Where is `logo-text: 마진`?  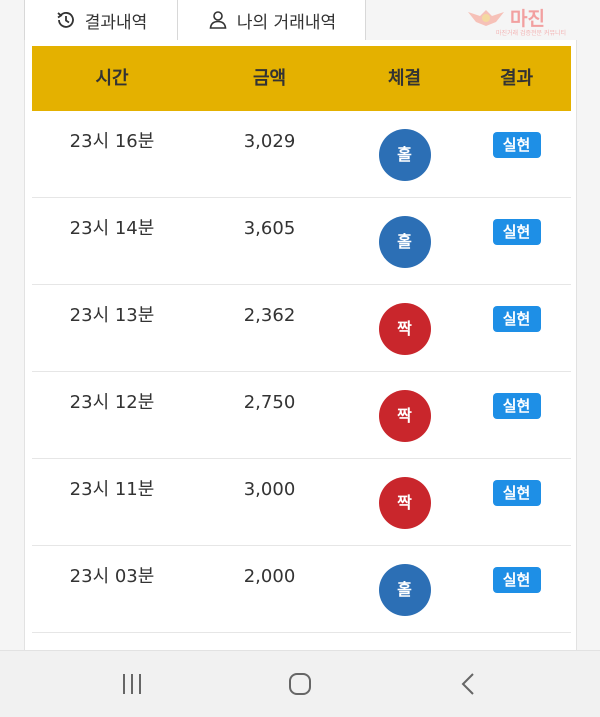 logo-text: 마진 is located at coordinates (527, 19).